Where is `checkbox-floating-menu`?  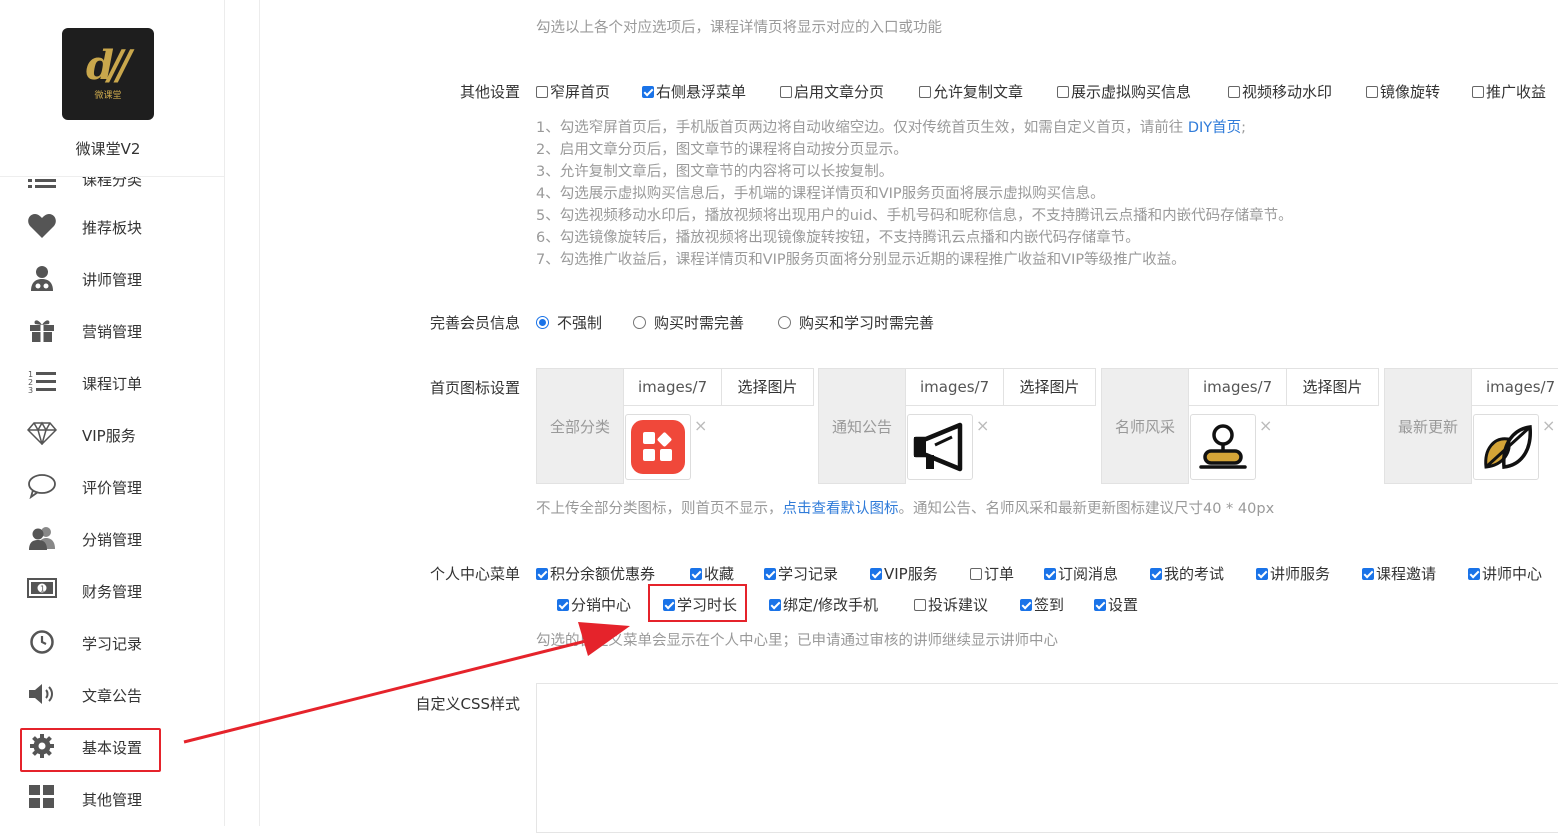
checkbox-floating-menu is located at coordinates (648, 92).